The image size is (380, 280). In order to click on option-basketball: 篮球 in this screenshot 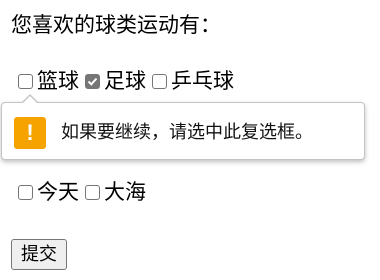, I will do `click(48, 81)`.